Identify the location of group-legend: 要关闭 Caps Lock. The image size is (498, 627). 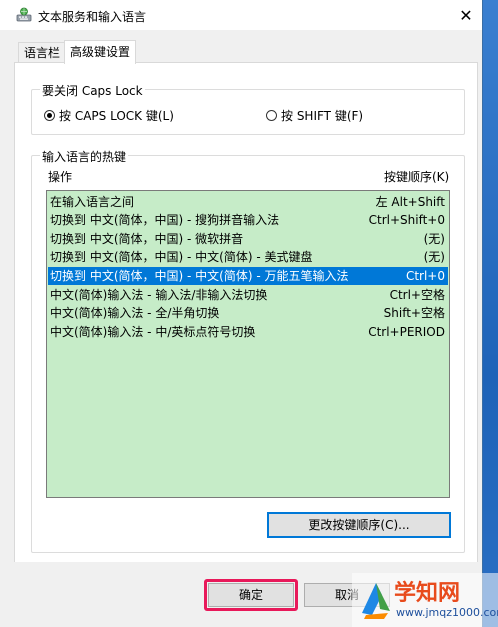
(92, 90).